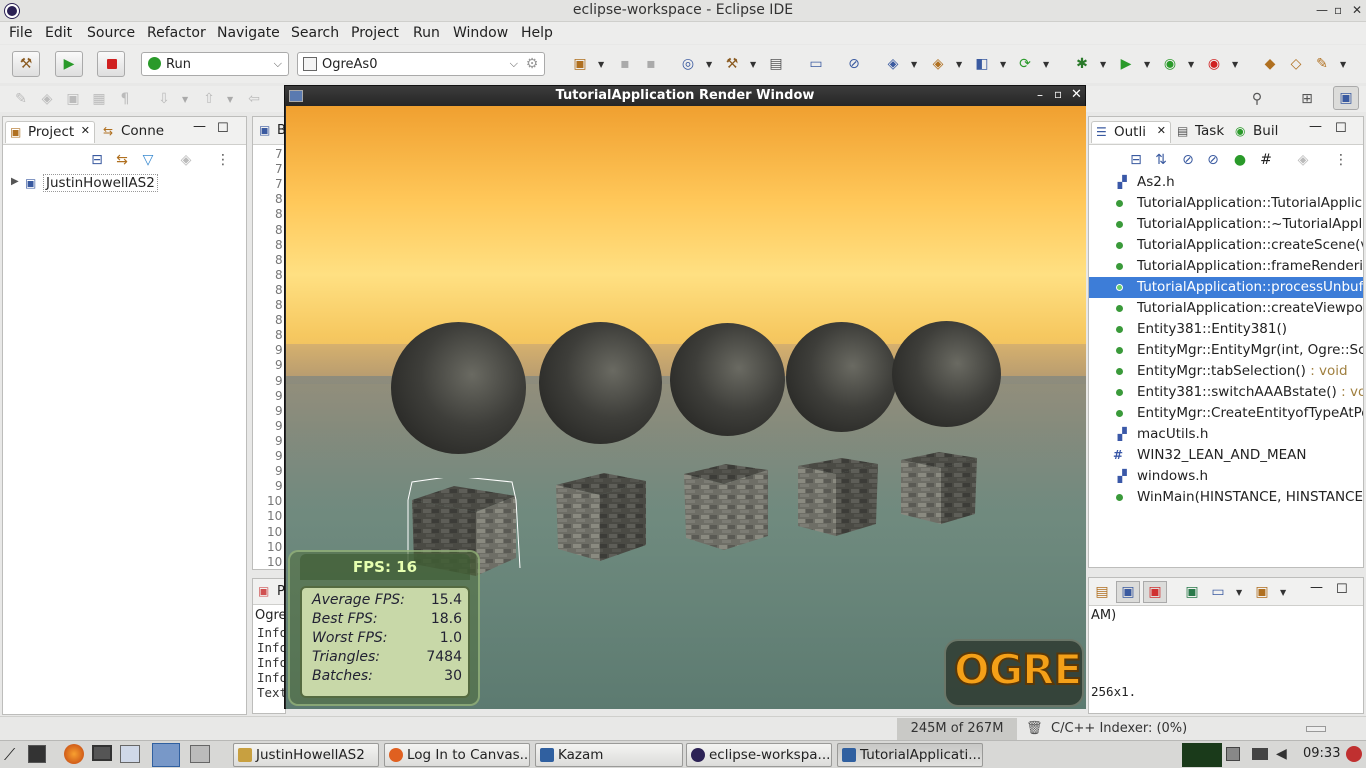  I want to click on launch-mode-select: Run ⌵, so click(215, 64).